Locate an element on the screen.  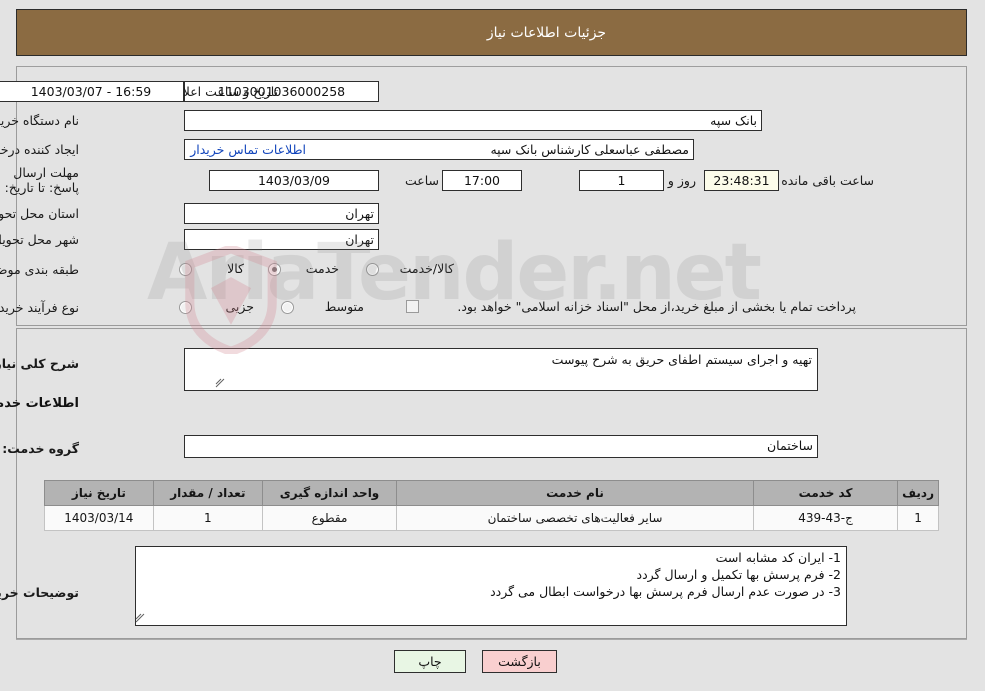
description-label: شرح کلی نیاز: is located at coordinates (40, 363).